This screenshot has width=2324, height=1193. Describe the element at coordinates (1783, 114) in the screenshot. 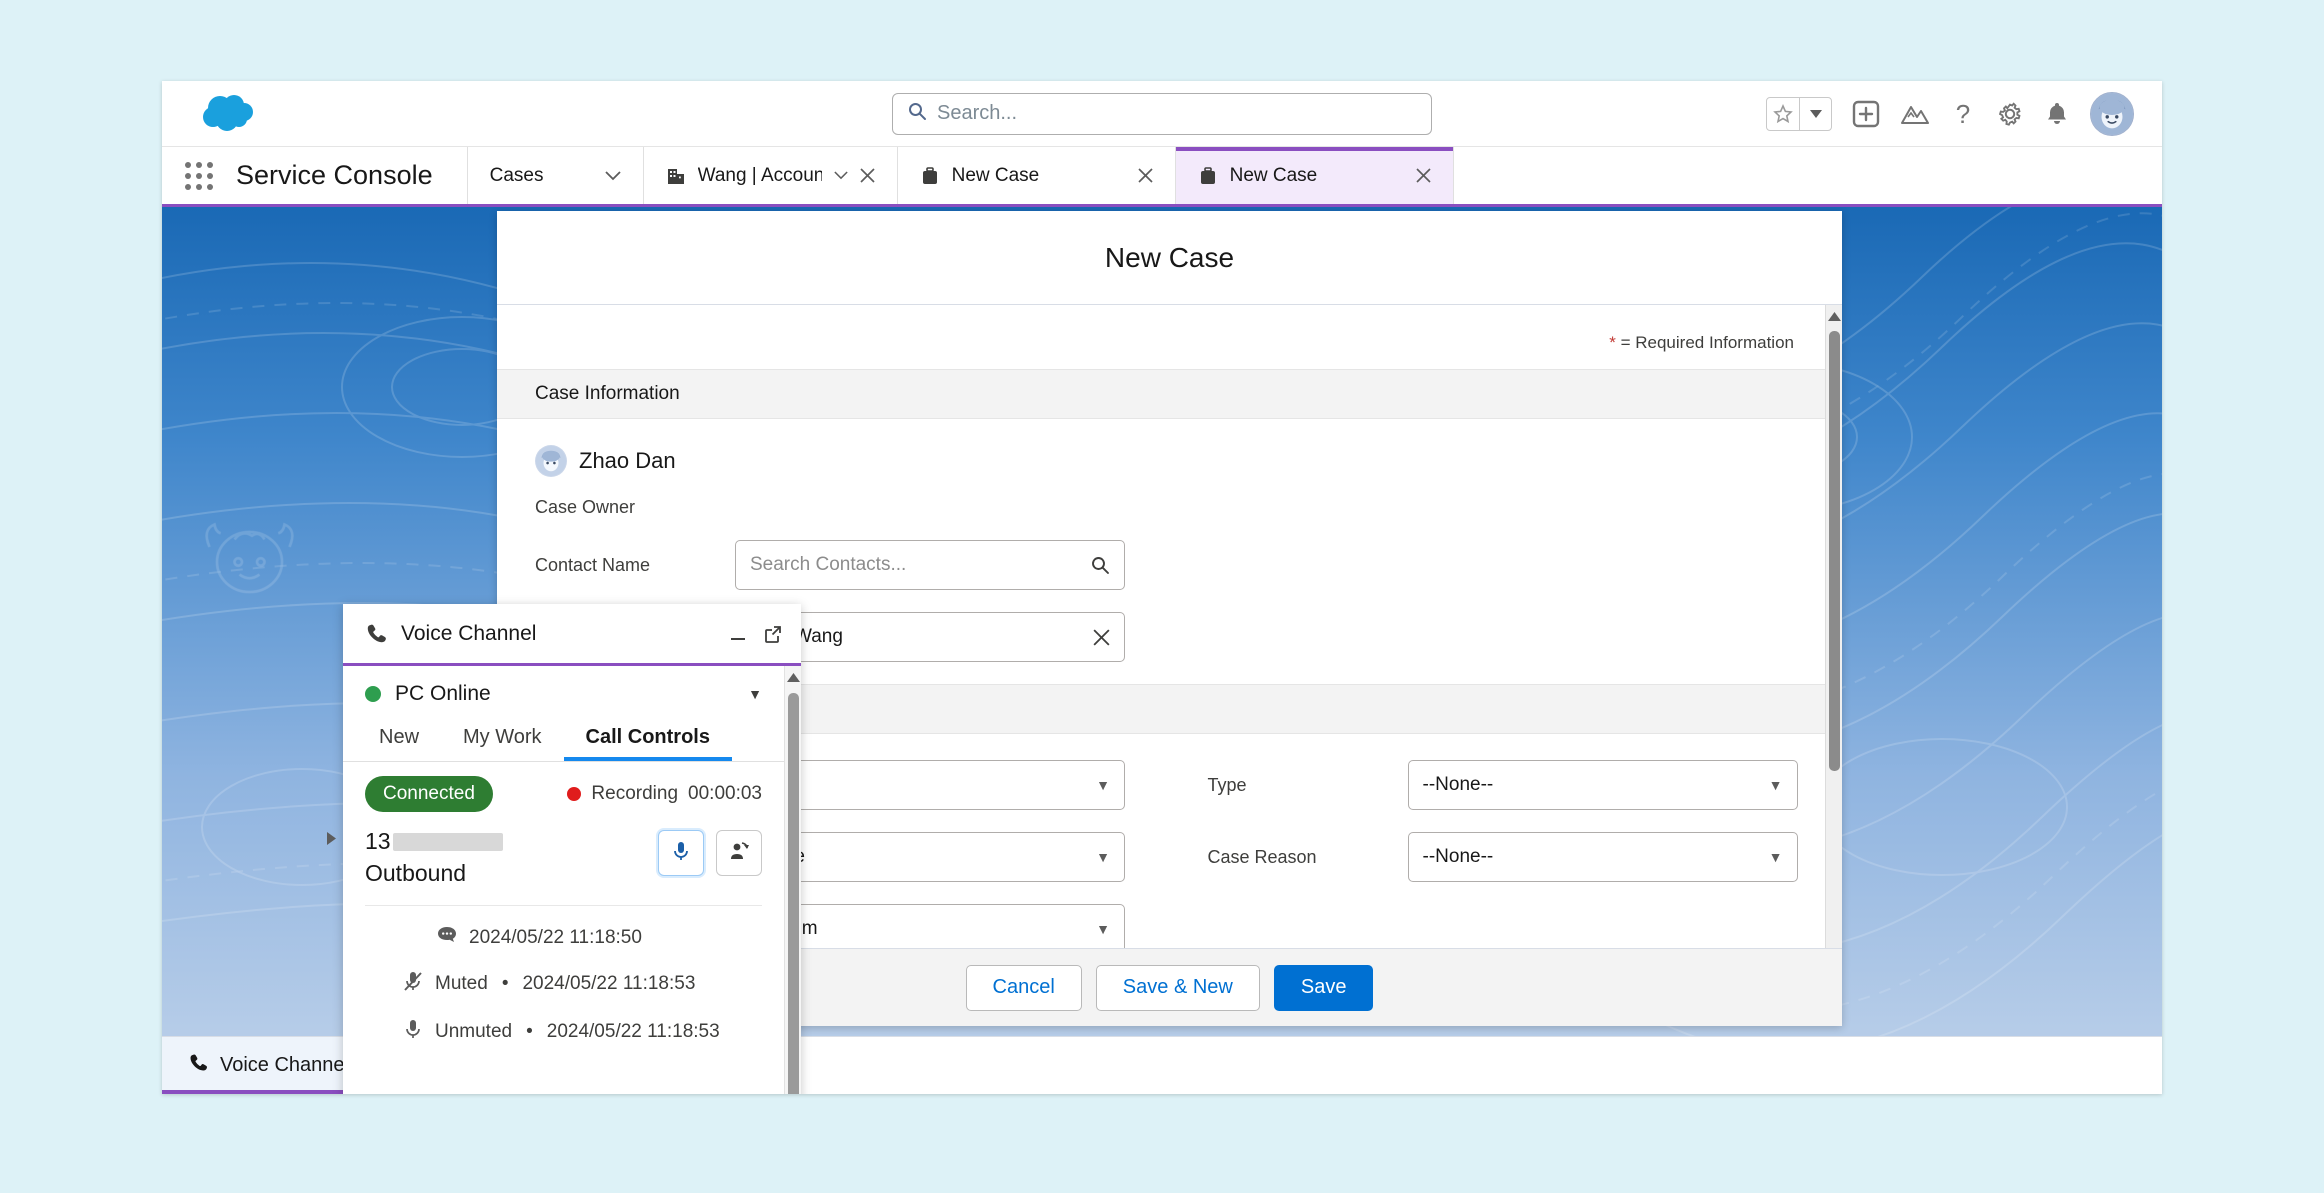

I see `favorites-star-icon` at that location.